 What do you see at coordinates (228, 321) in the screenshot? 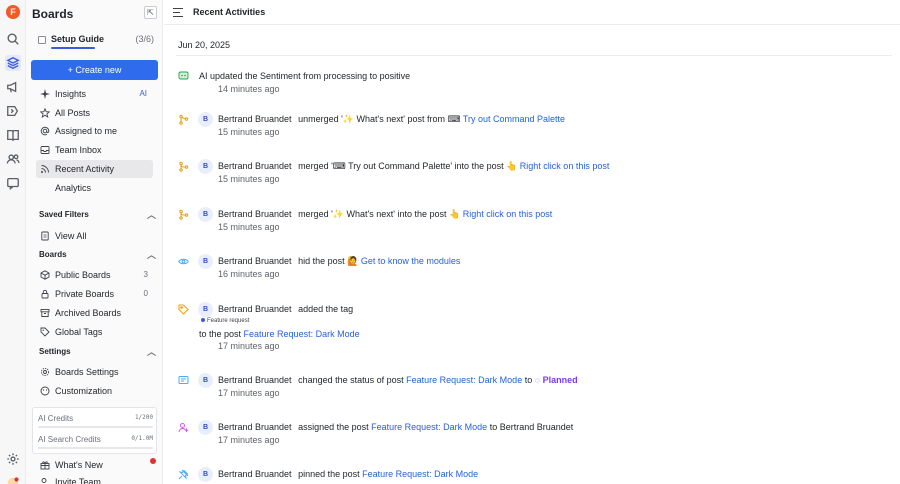
I see `tag-label: Feature request` at bounding box center [228, 321].